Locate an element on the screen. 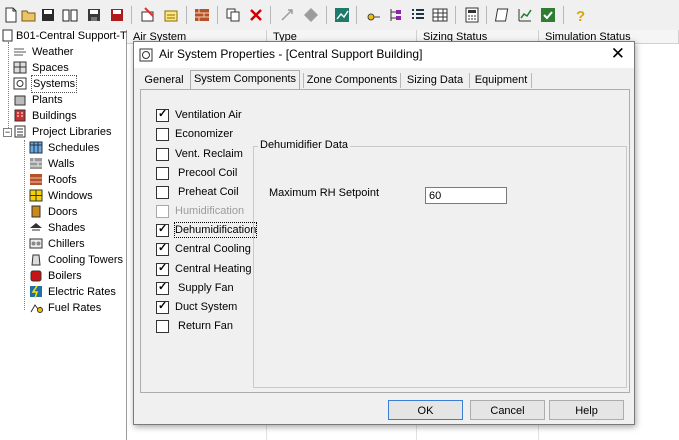  return-fan-label: Return Fan is located at coordinates (205, 326).